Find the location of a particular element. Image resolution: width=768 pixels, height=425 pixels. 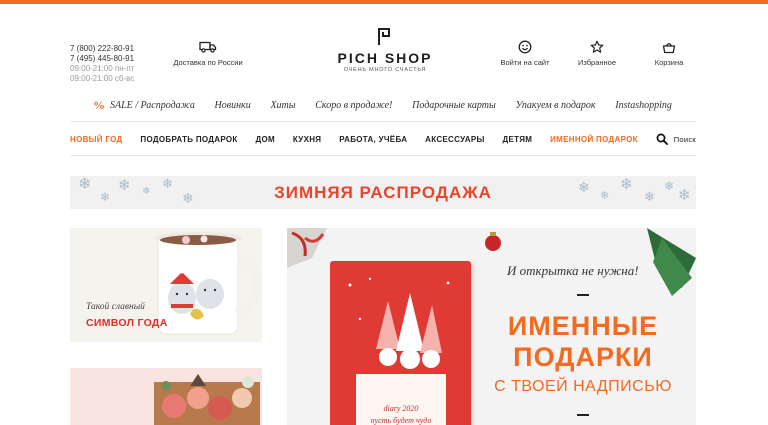

cart-label: Корзина is located at coordinates (669, 62).